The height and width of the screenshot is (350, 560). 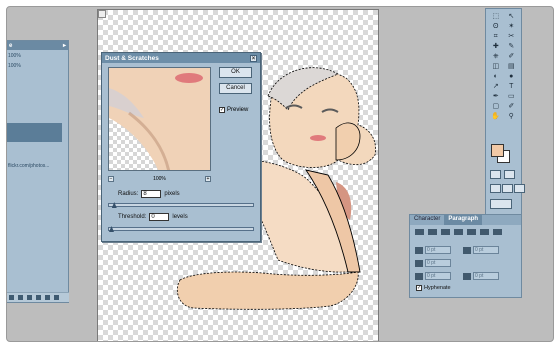 I want to click on hand-icon: ✋, so click(x=496, y=116).